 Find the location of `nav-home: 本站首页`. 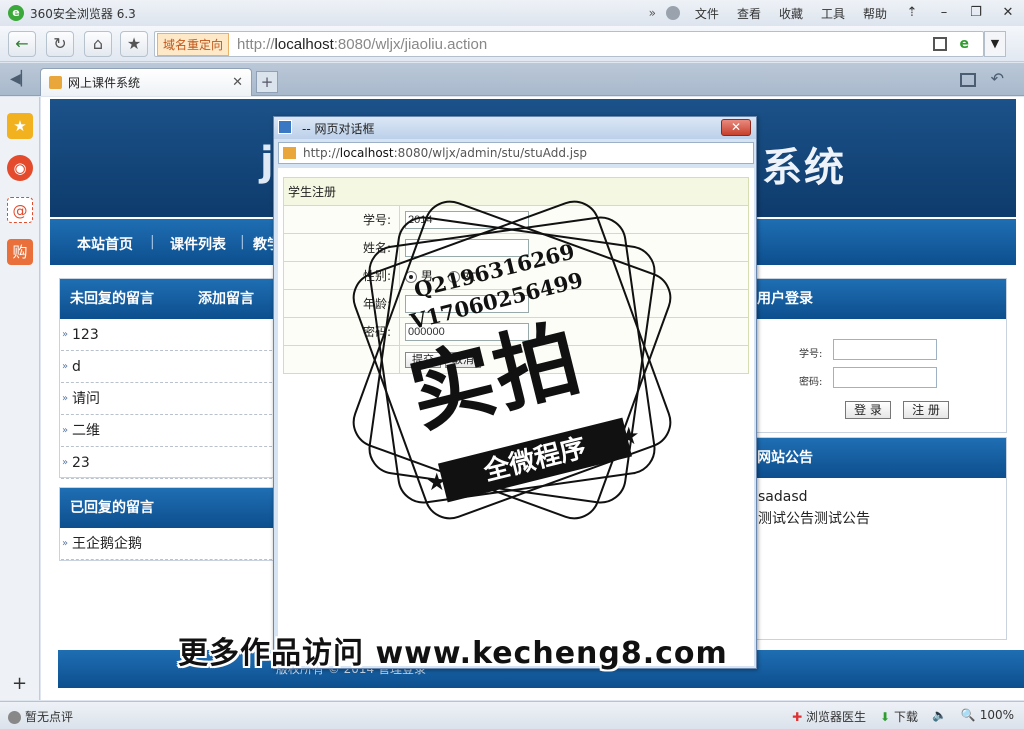

nav-home: 本站首页 is located at coordinates (105, 244).